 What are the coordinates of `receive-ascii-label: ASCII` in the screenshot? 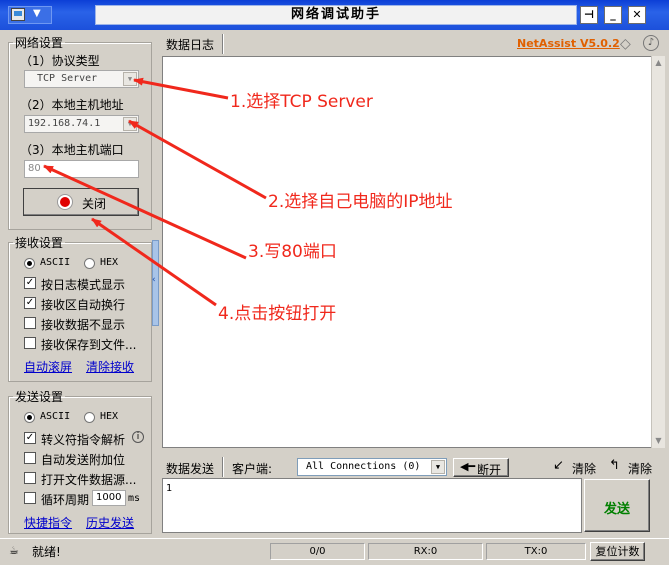 It's located at (55, 262).